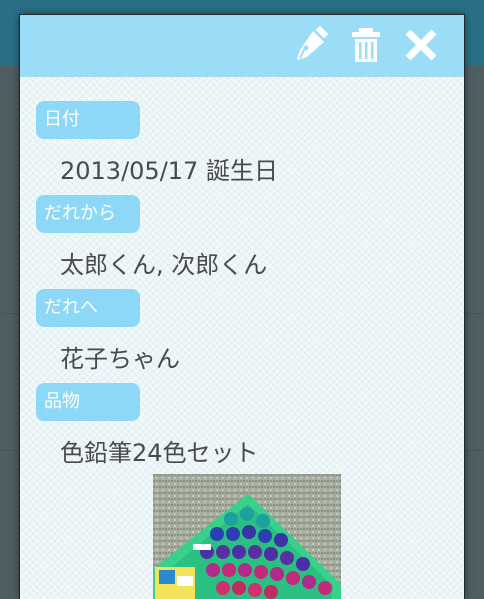 This screenshot has width=484, height=599. I want to click on item-value: 色鉛筆24色セット, so click(159, 453).